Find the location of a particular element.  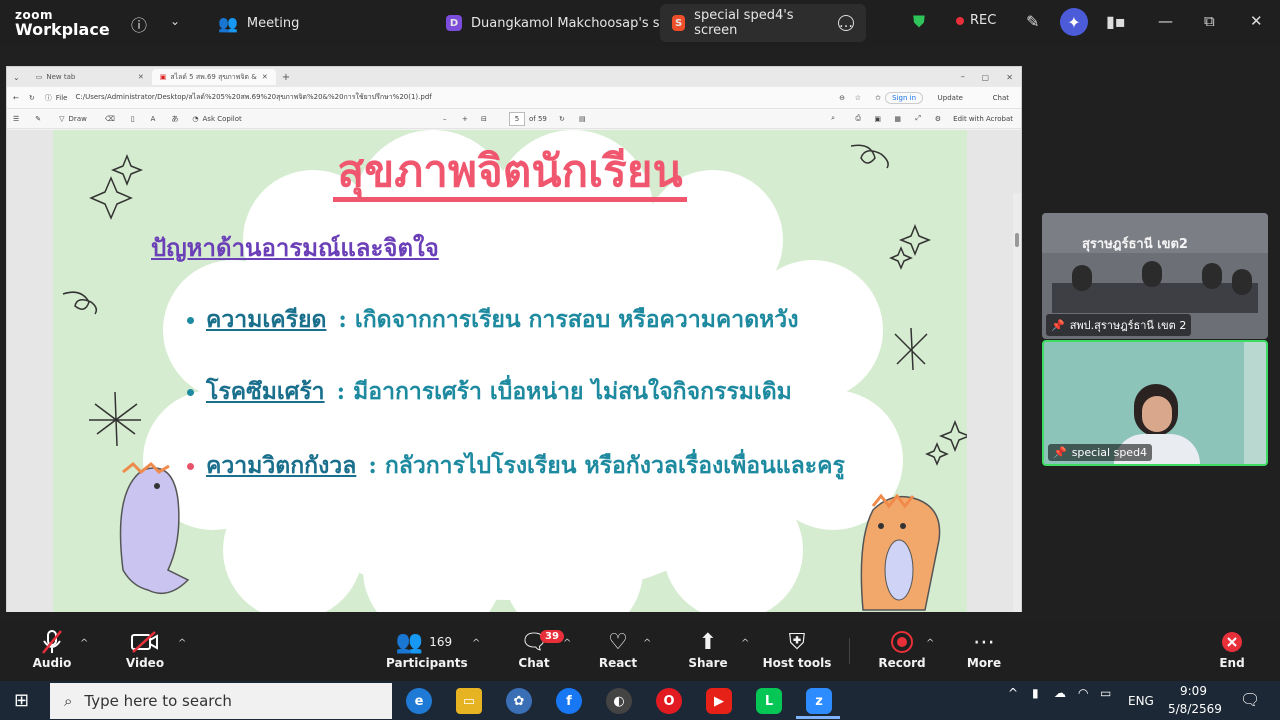

video-button: Video is located at coordinates (145, 649).